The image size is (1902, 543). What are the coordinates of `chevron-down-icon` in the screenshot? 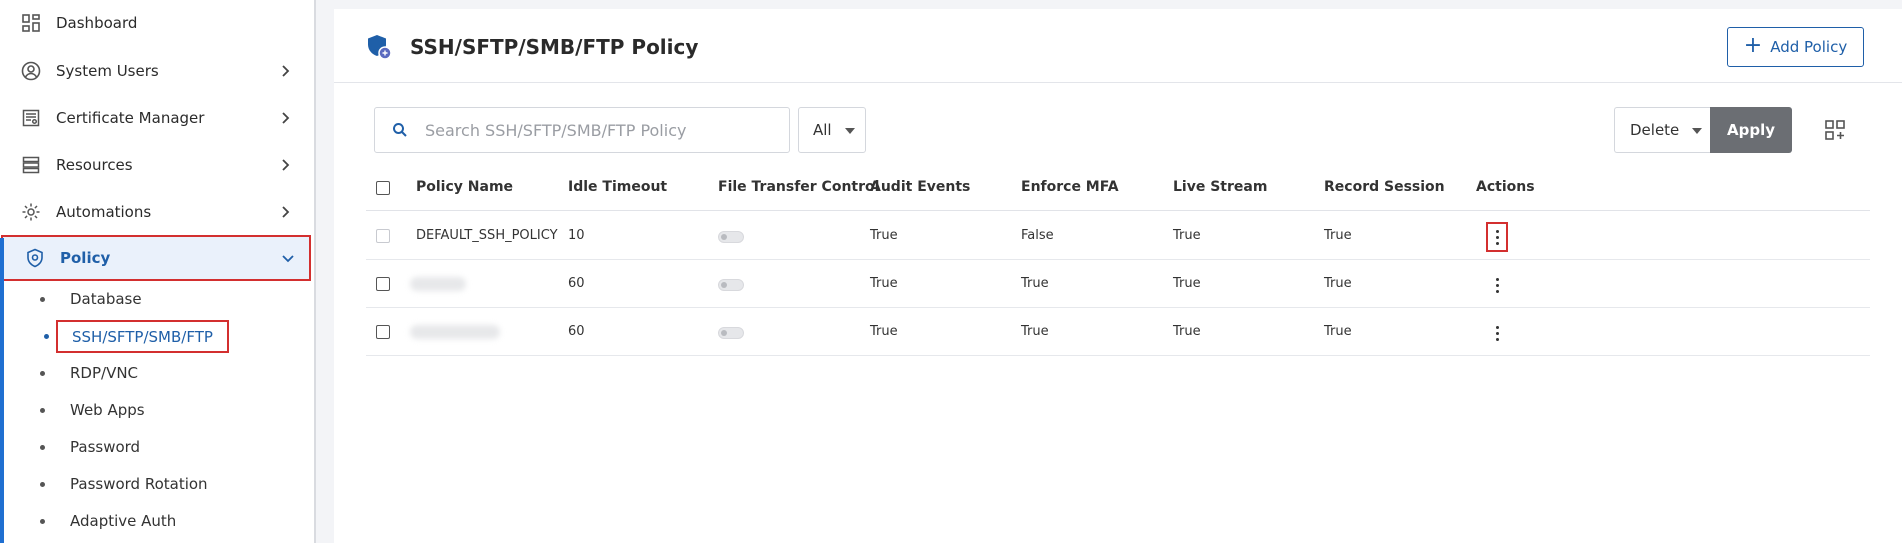 It's located at (288, 259).